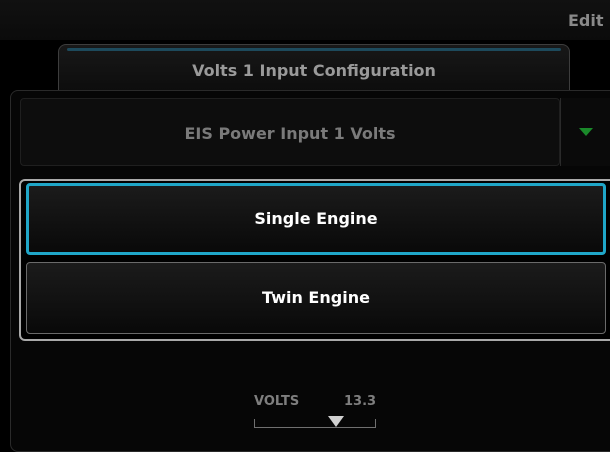 The width and height of the screenshot is (610, 452). What do you see at coordinates (586, 20) in the screenshot?
I see `screen-title: Edit` at bounding box center [586, 20].